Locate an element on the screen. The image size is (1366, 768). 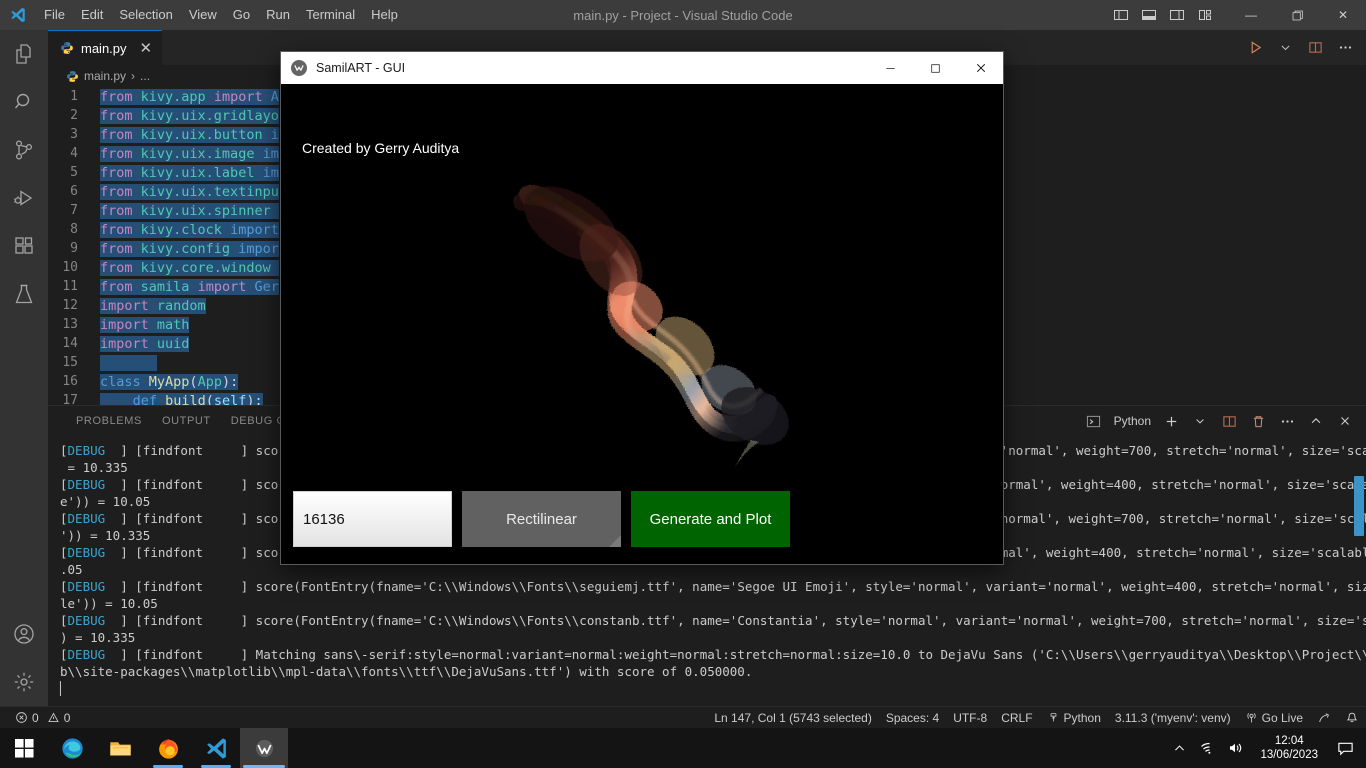
code-line-text: from·kivy.config impor is located at coordinates (189, 248).